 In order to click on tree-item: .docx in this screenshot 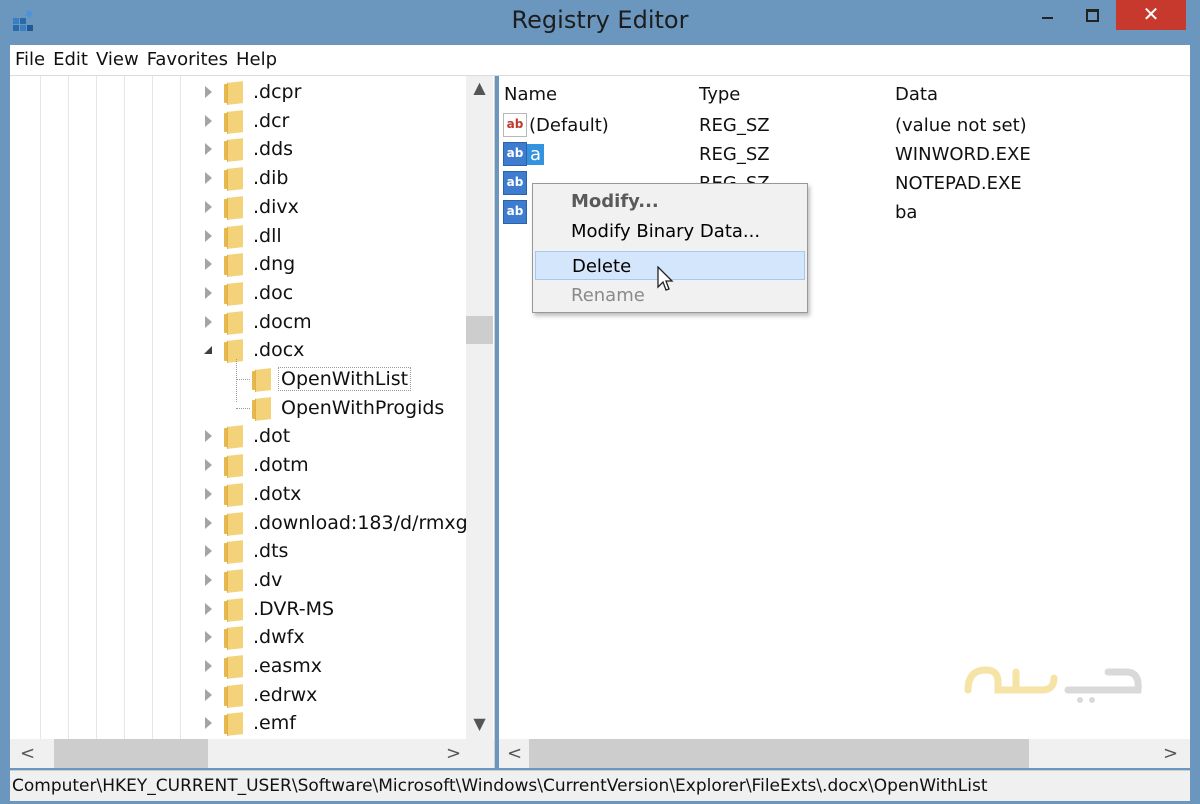, I will do `click(238, 350)`.